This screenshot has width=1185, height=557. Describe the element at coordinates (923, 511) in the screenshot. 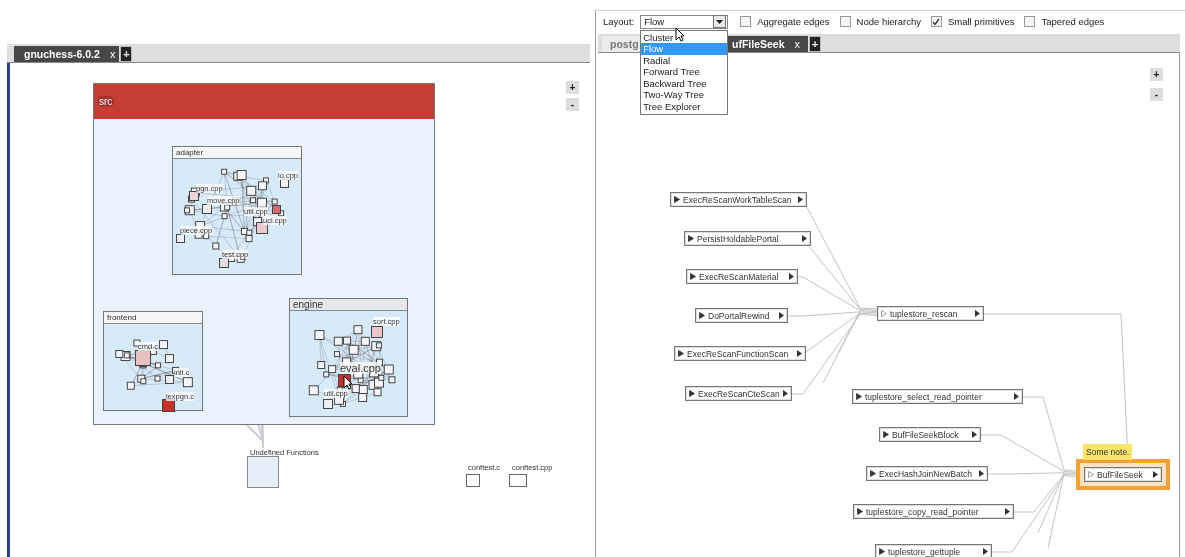

I see `function-name: tuplestore_copy_read_pointer` at that location.